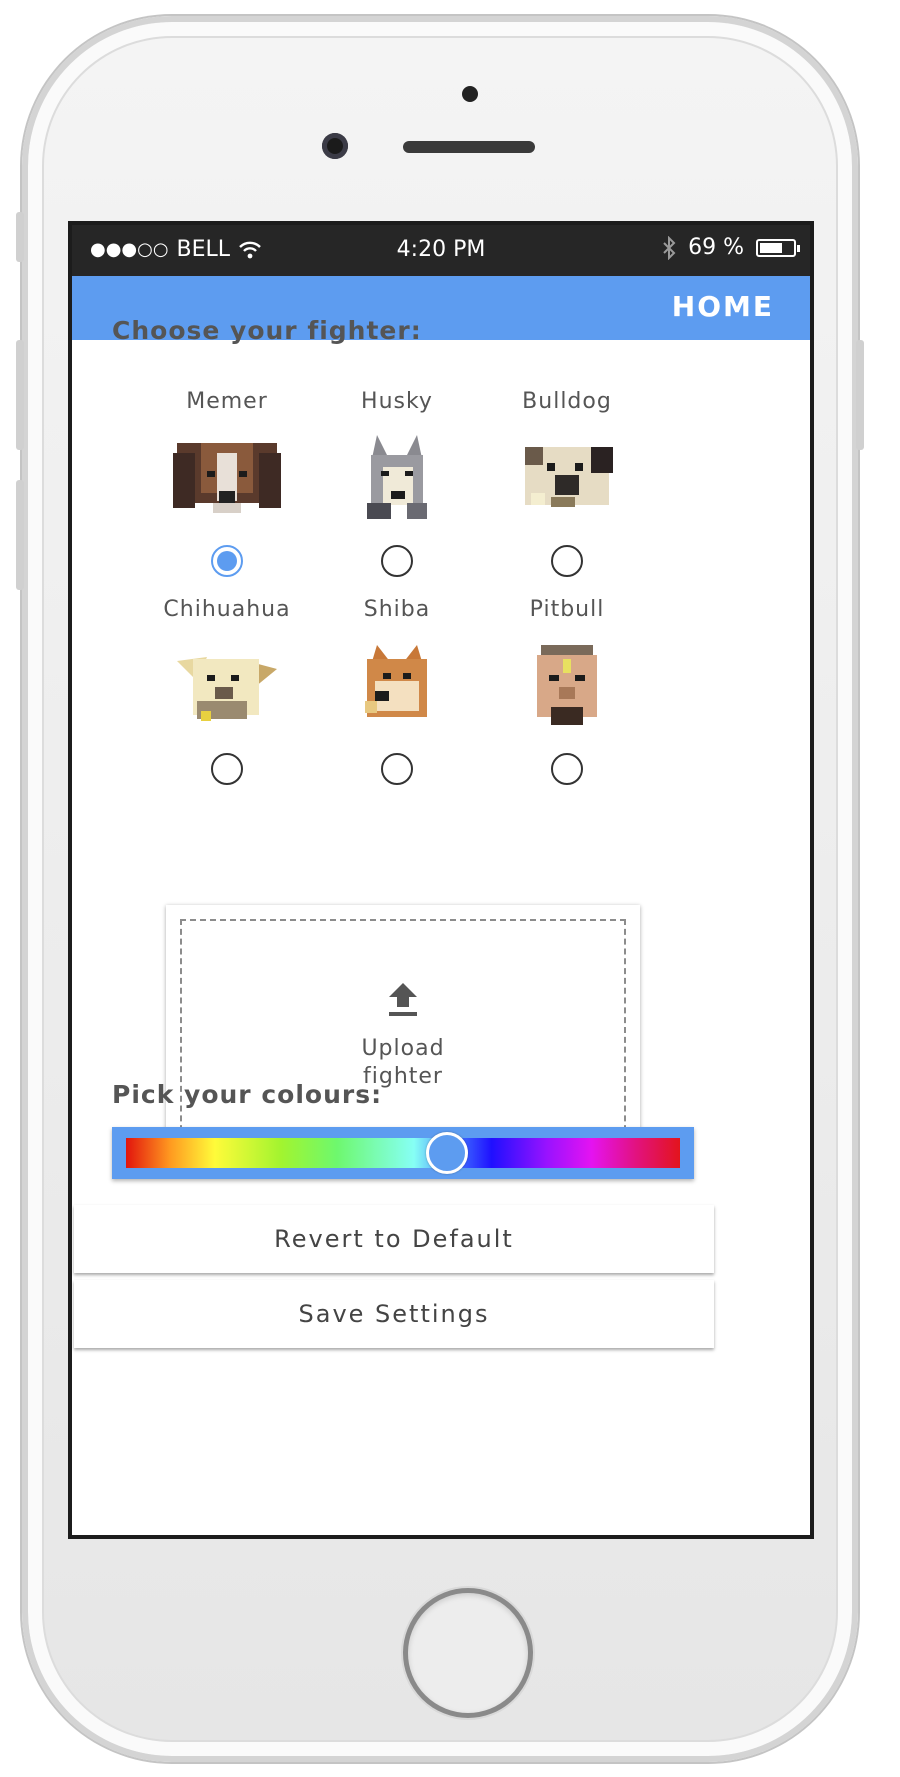 This screenshot has width=900, height=1777. What do you see at coordinates (470, 94) in the screenshot?
I see `proximity-sensor` at bounding box center [470, 94].